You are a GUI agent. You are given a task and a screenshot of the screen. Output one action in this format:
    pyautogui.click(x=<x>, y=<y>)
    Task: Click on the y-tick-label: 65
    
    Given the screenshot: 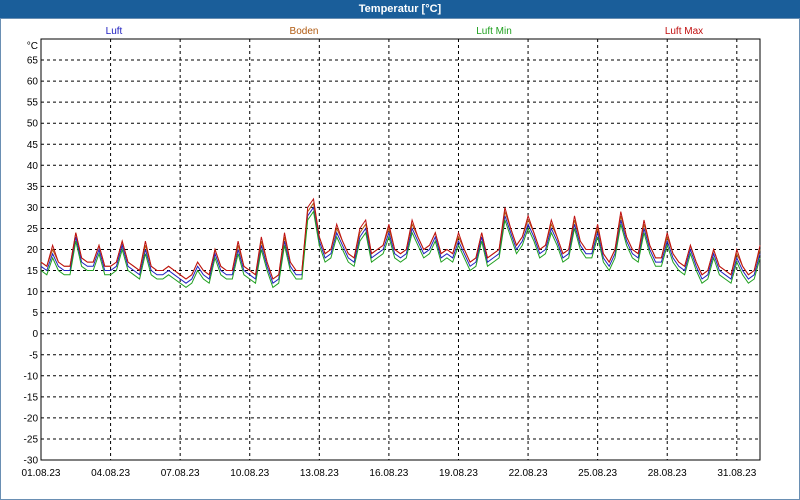 What is the action you would take?
    pyautogui.click(x=33, y=61)
    